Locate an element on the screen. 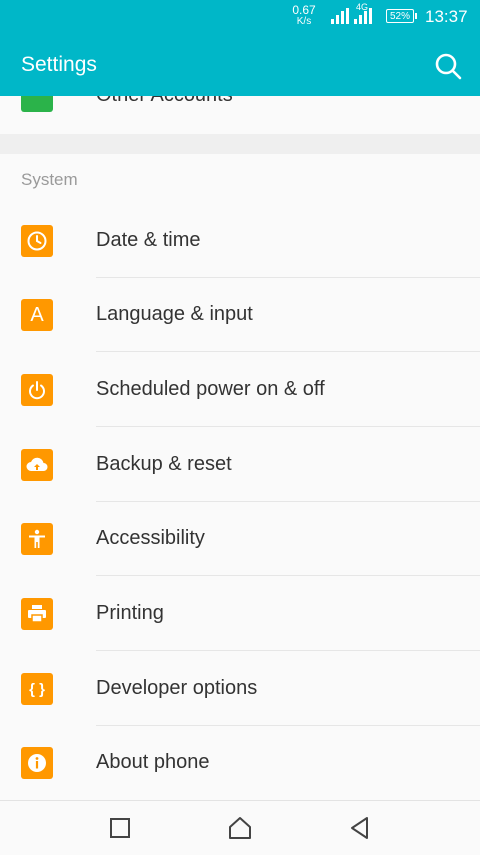 The image size is (480, 855). settings-item-label: Accessibility is located at coordinates (150, 538).